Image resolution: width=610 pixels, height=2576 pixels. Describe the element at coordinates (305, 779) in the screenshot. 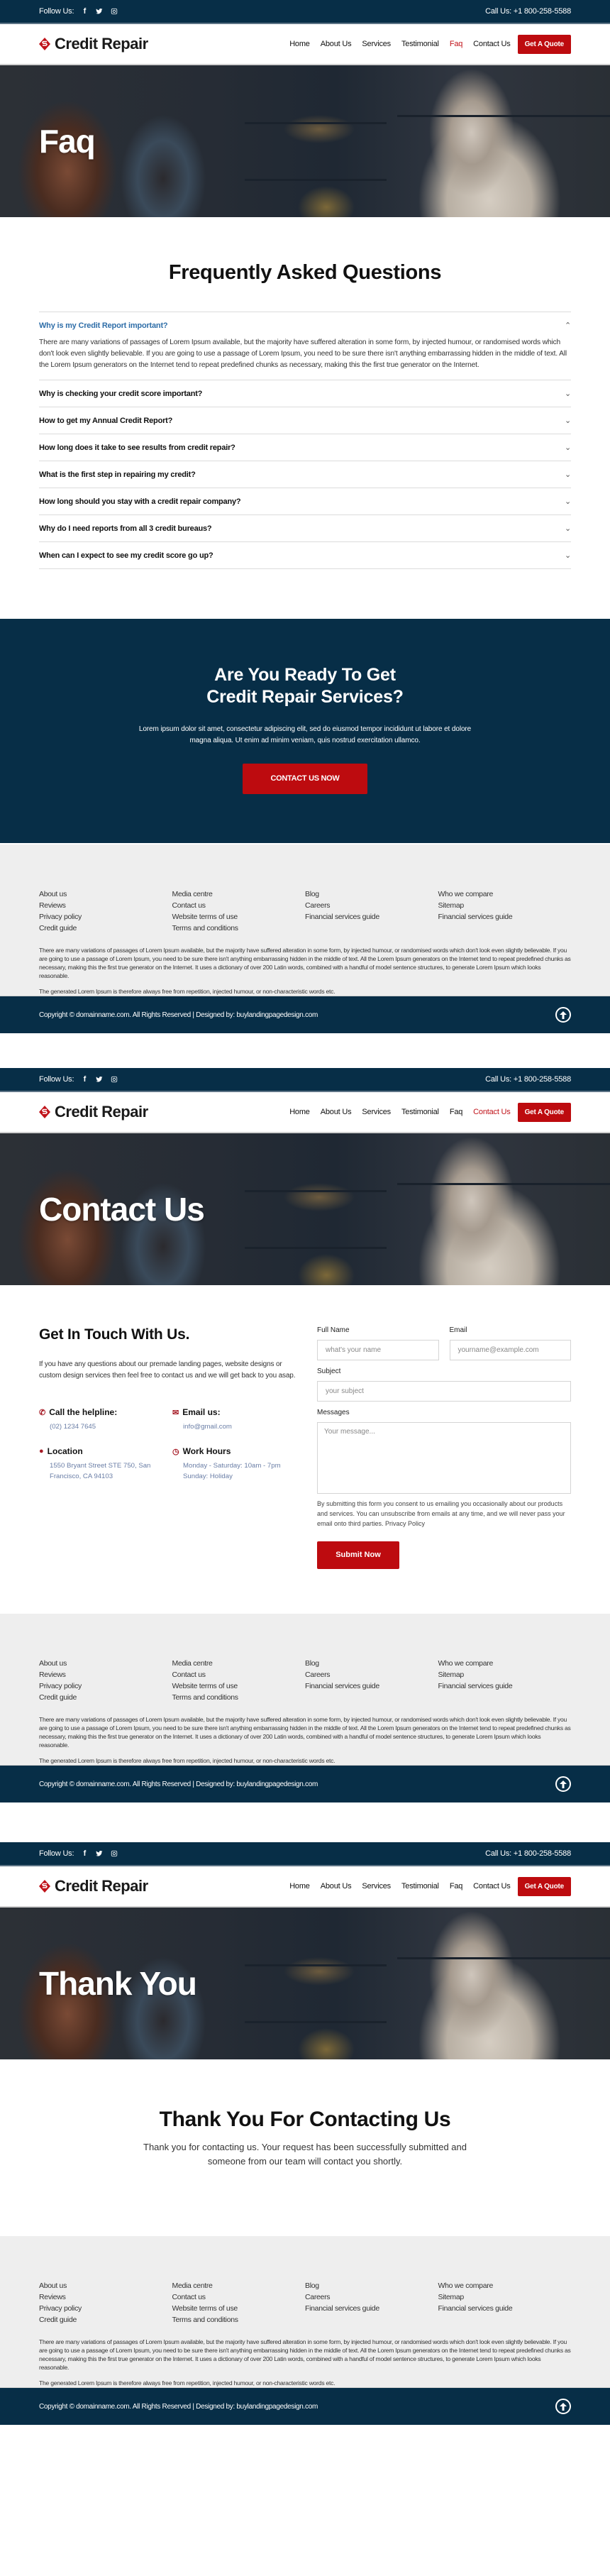

I see `contact-us-now-button: CONTACT US NOW` at that location.